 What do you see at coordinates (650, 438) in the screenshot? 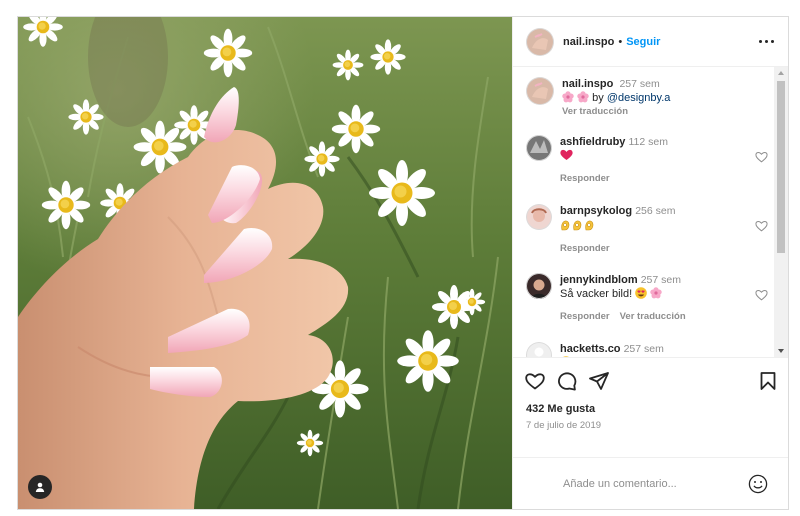
I see `post-date: 7 de julio de 2019` at bounding box center [650, 438].